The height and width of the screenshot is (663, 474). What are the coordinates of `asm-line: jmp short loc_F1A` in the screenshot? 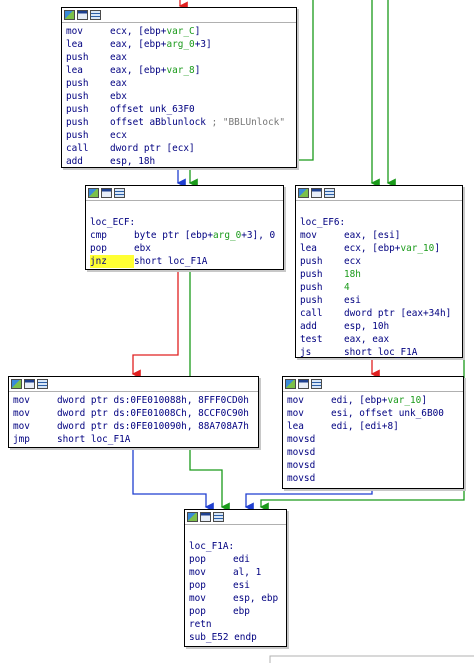 It's located at (133, 439).